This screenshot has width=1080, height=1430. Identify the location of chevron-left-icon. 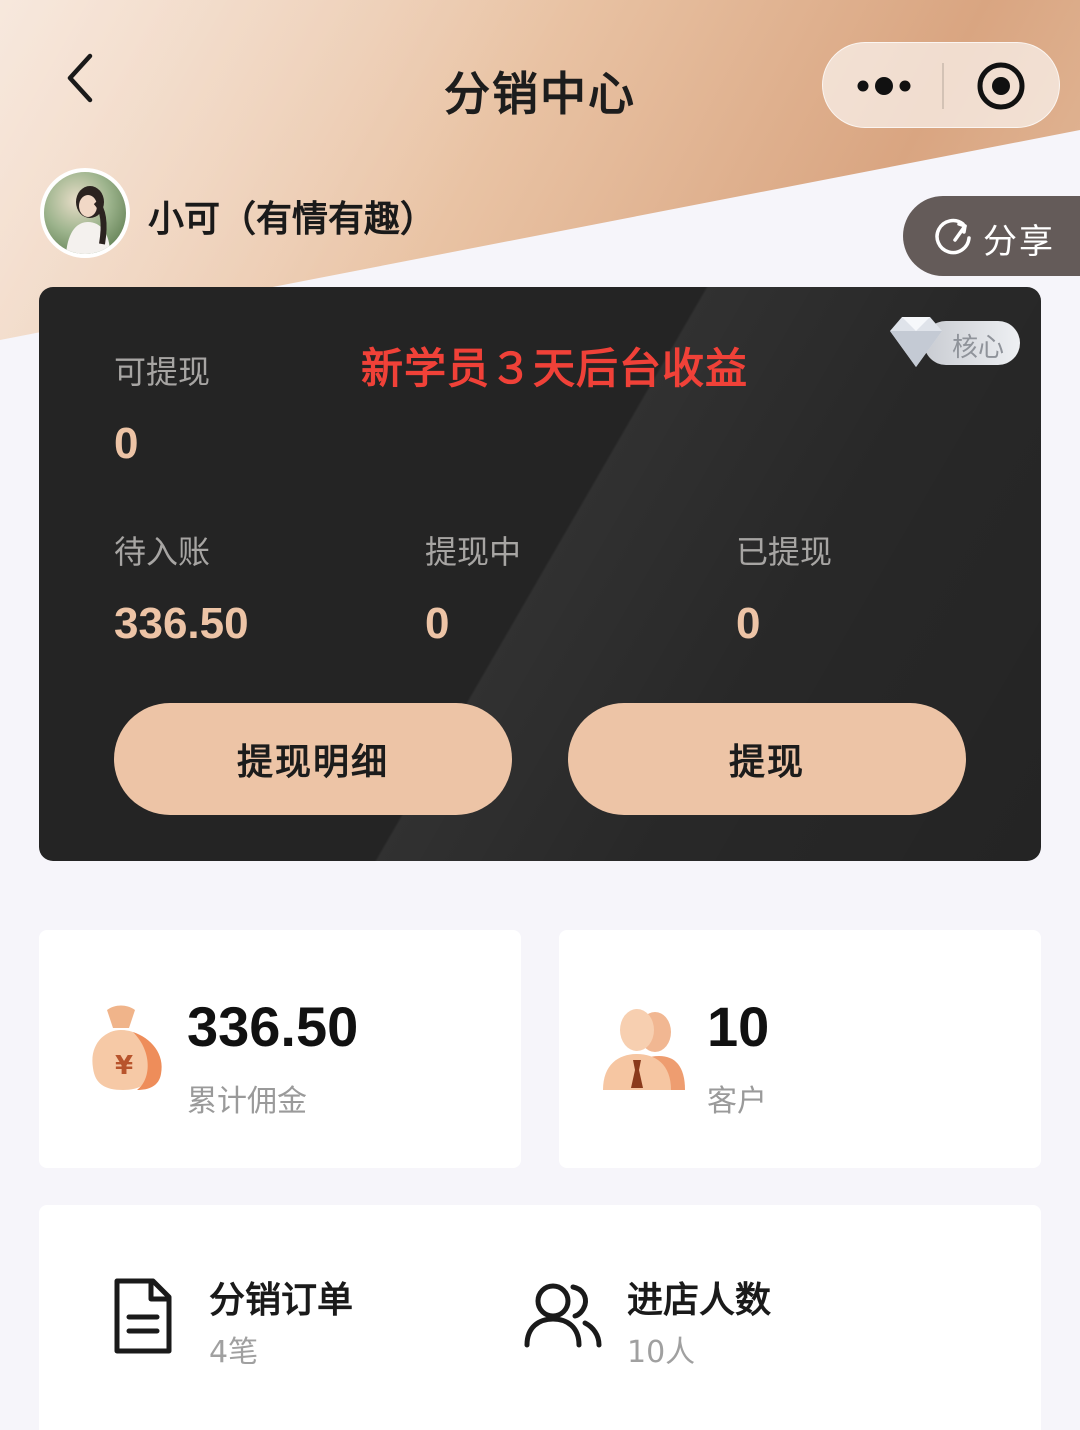
(80, 78).